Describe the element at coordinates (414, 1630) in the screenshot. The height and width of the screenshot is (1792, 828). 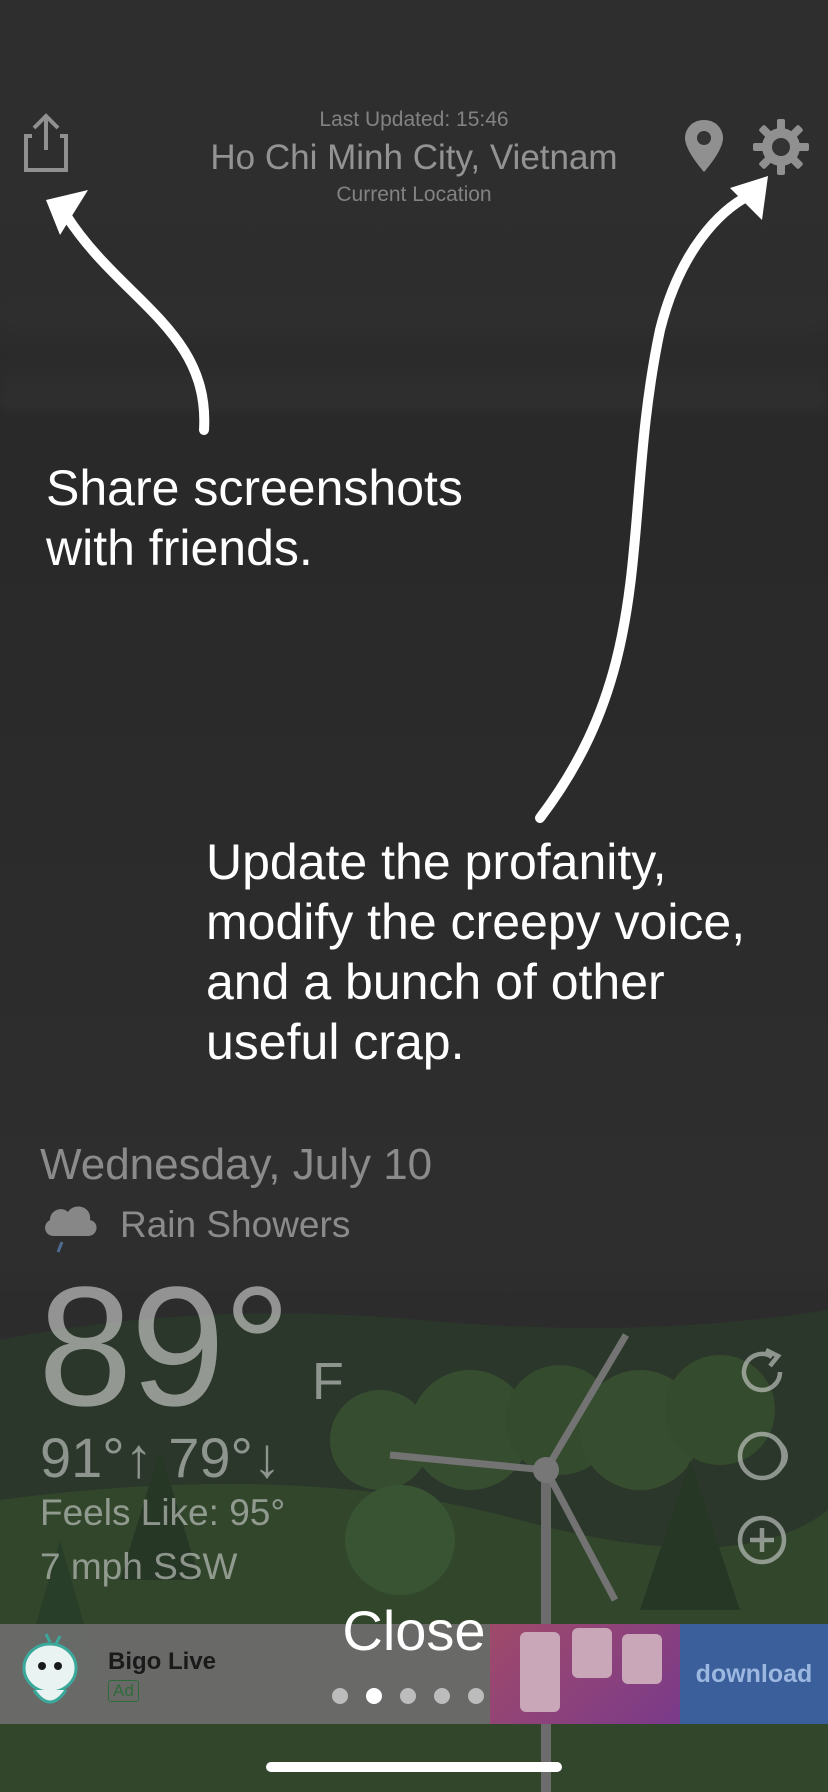
I see `close-button: Close` at that location.